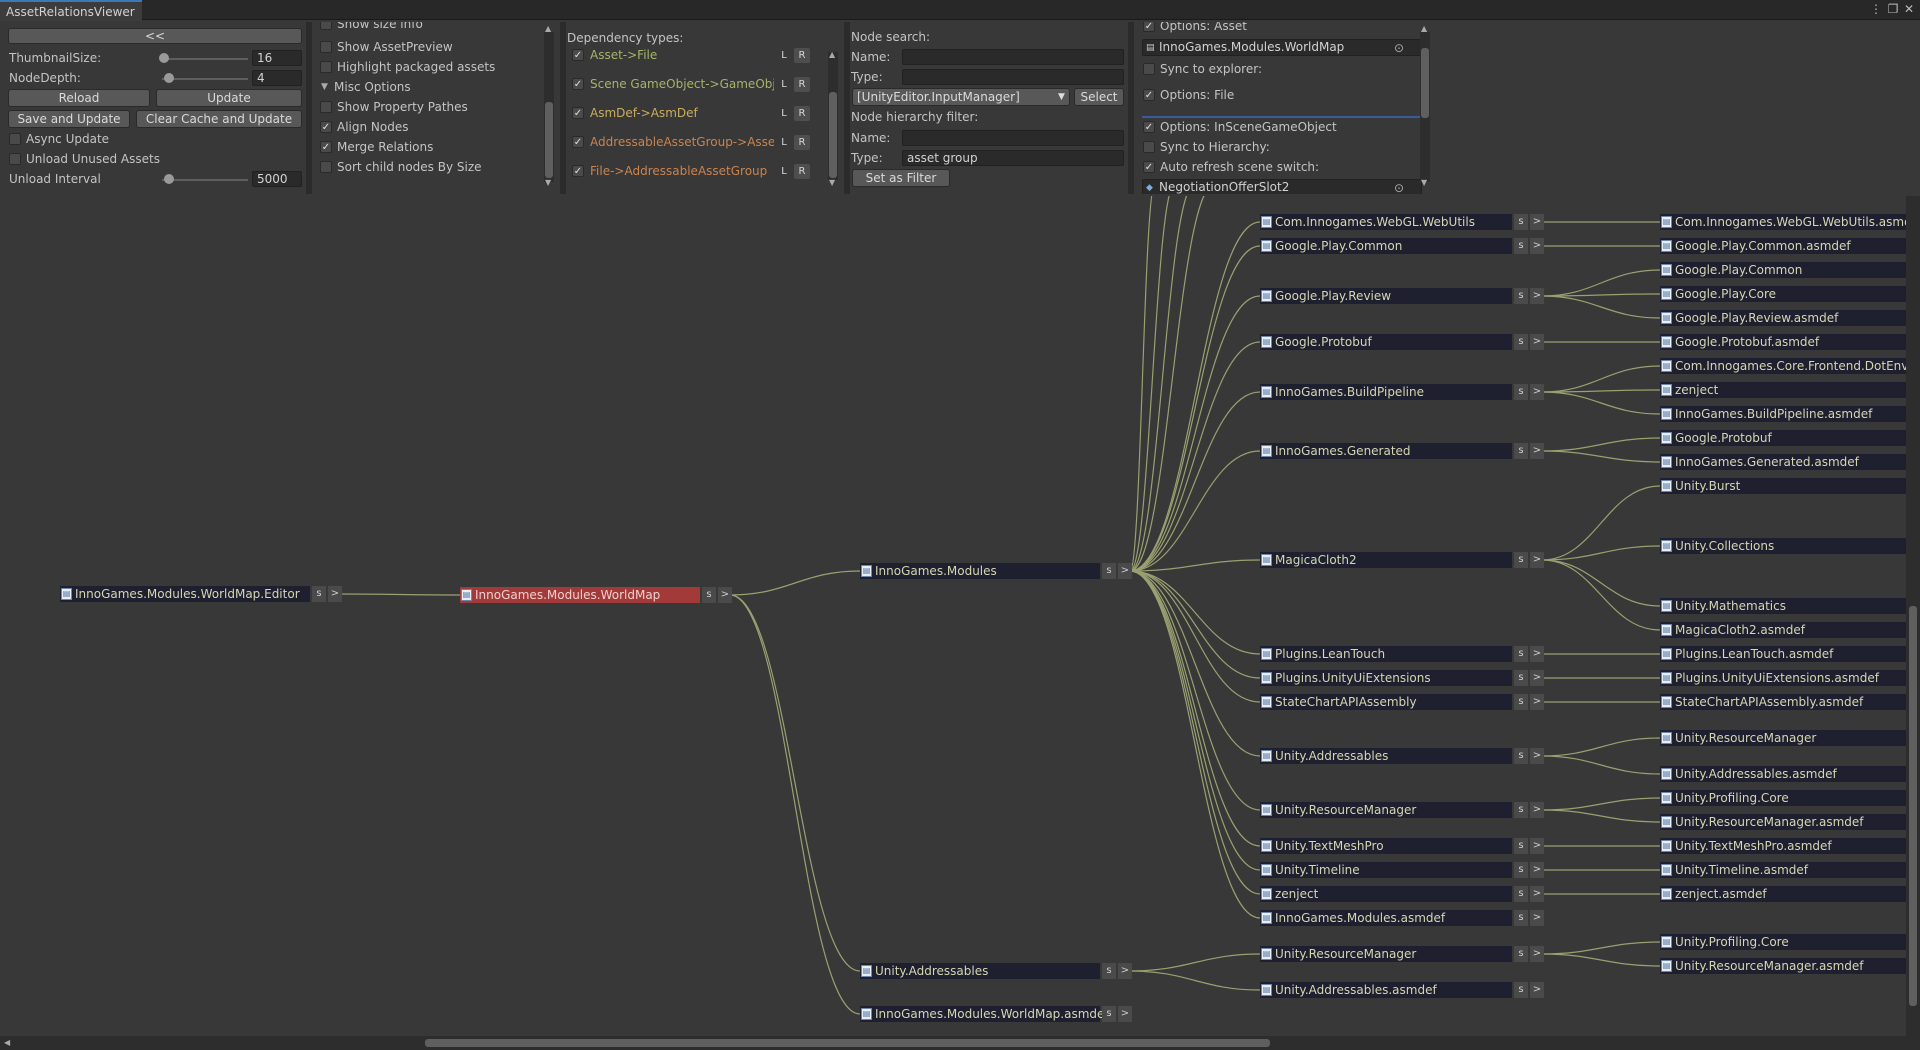 The image size is (1920, 1050). What do you see at coordinates (277, 78) in the screenshot?
I see `node-depth-field: 4` at bounding box center [277, 78].